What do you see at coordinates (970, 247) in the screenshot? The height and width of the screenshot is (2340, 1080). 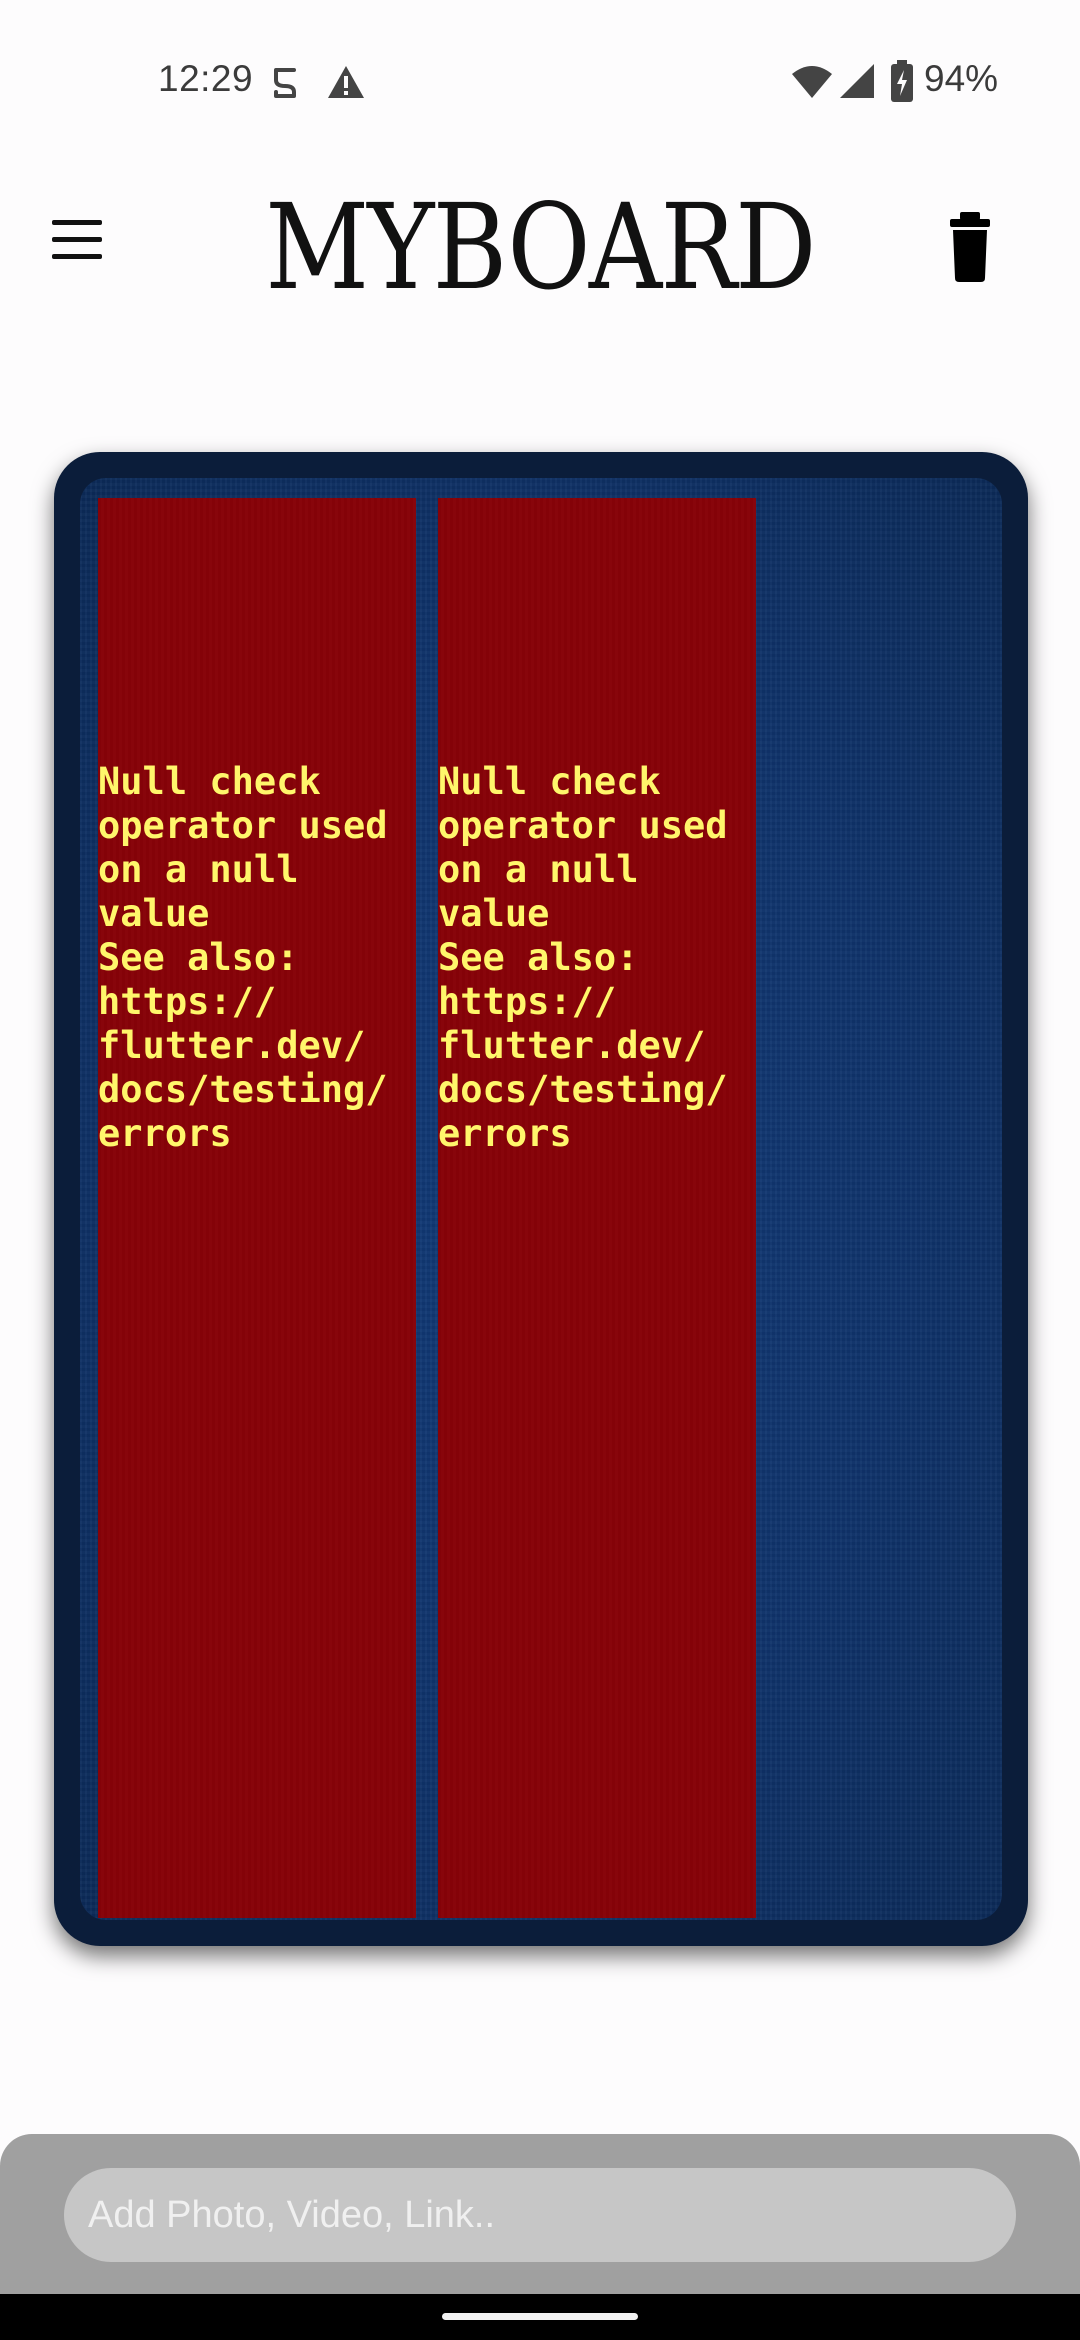 I see `trash-icon` at bounding box center [970, 247].